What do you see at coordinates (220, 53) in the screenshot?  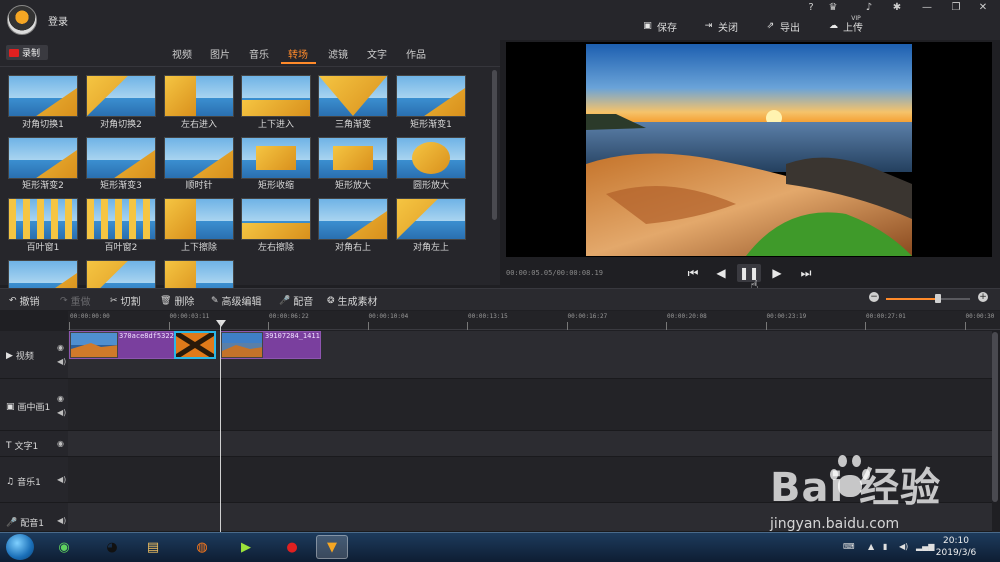 I see `tab-image: 图片` at bounding box center [220, 53].